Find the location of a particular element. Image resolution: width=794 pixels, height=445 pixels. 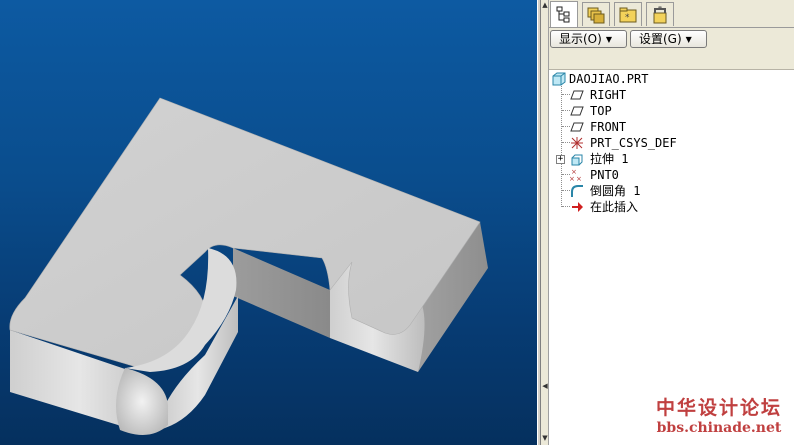

settings-dropdown: 设置(G) ▼ is located at coordinates (668, 39).